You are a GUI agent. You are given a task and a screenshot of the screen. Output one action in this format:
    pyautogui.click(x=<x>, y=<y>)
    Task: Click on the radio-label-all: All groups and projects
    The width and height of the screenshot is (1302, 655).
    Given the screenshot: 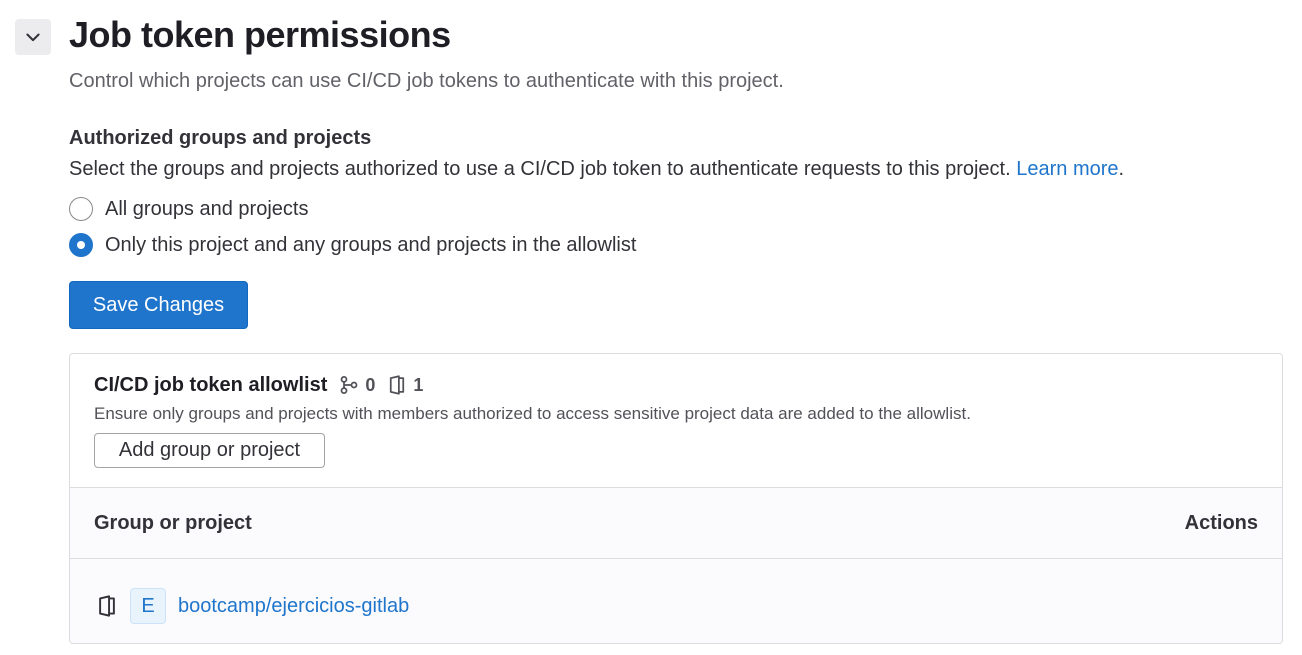 What is the action you would take?
    pyautogui.click(x=207, y=209)
    